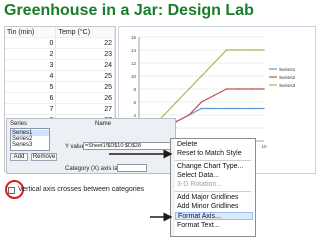 The image size is (320, 240). What do you see at coordinates (85, 98) in the screenshot?
I see `table-cell: 26` at bounding box center [85, 98].